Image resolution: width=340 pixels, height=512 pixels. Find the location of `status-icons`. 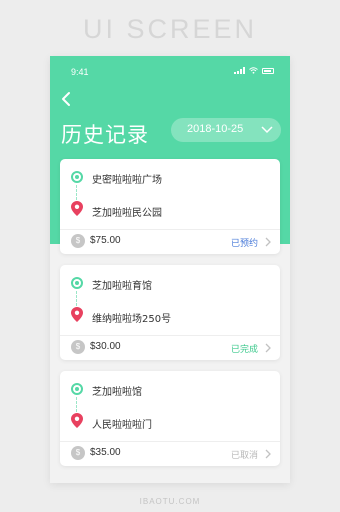

status-icons is located at coordinates (254, 70).